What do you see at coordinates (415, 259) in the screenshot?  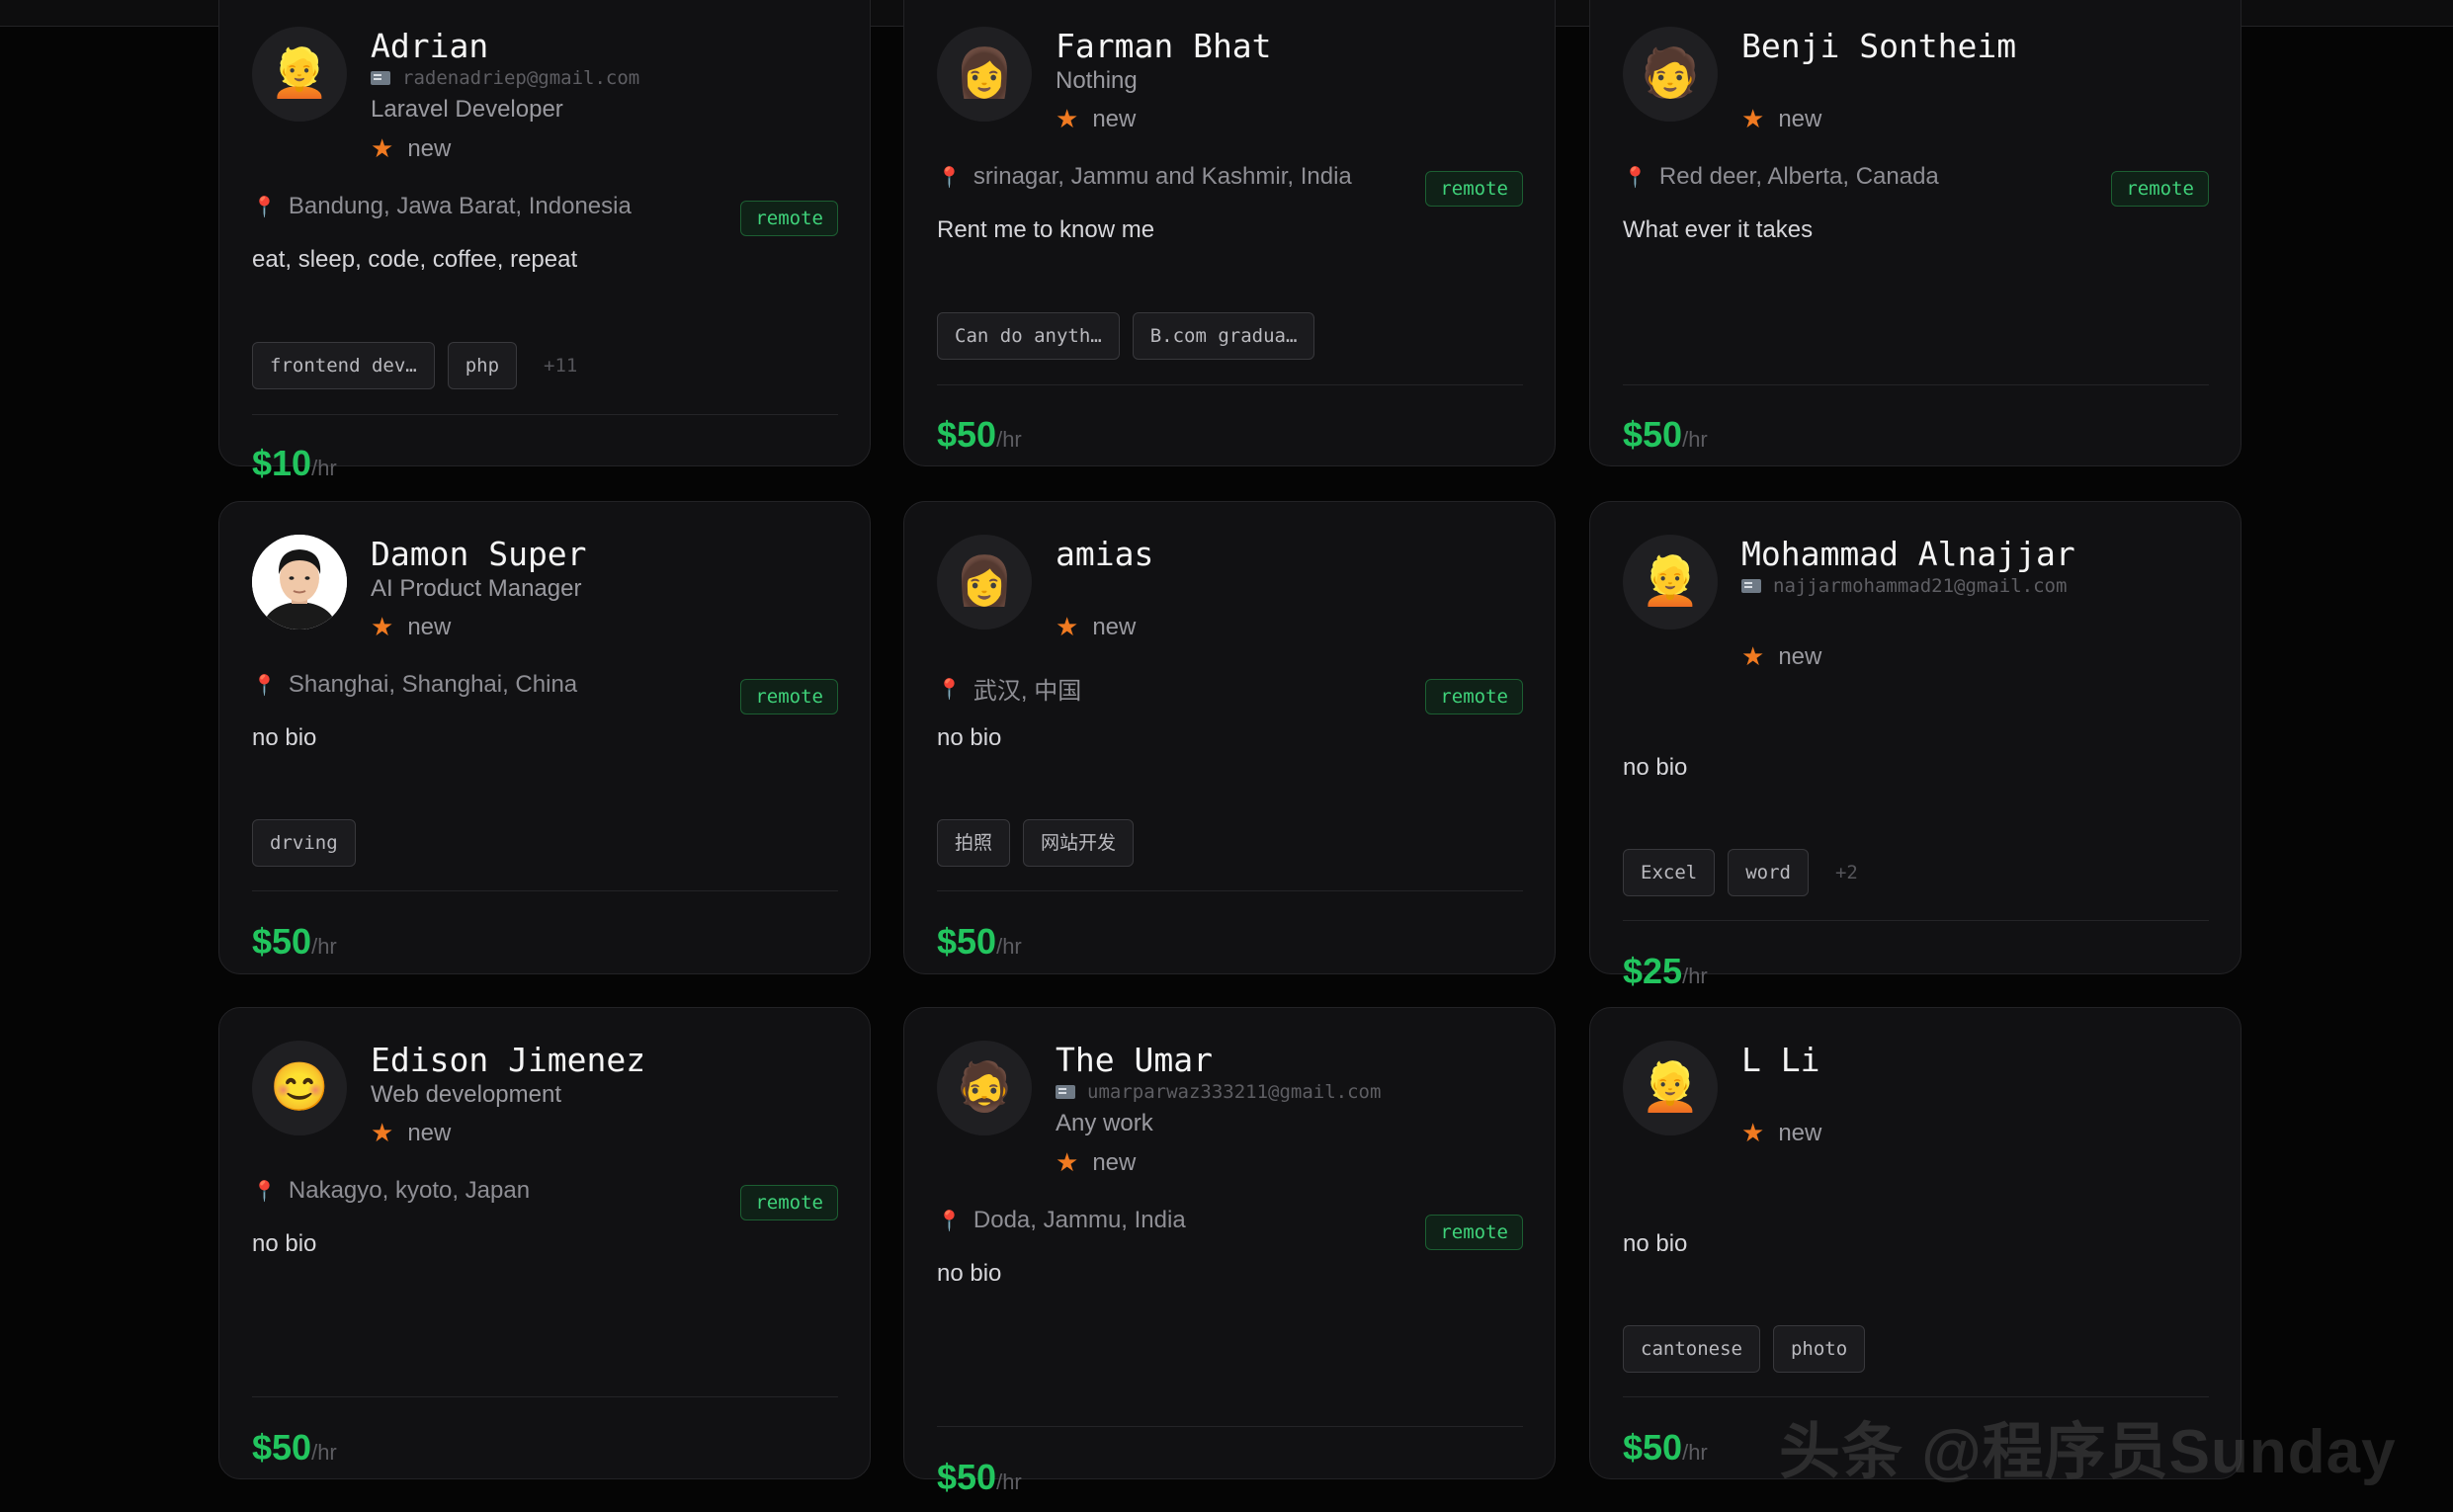 I see `bio-text: eat, sleep, code, coffee, repeat` at bounding box center [415, 259].